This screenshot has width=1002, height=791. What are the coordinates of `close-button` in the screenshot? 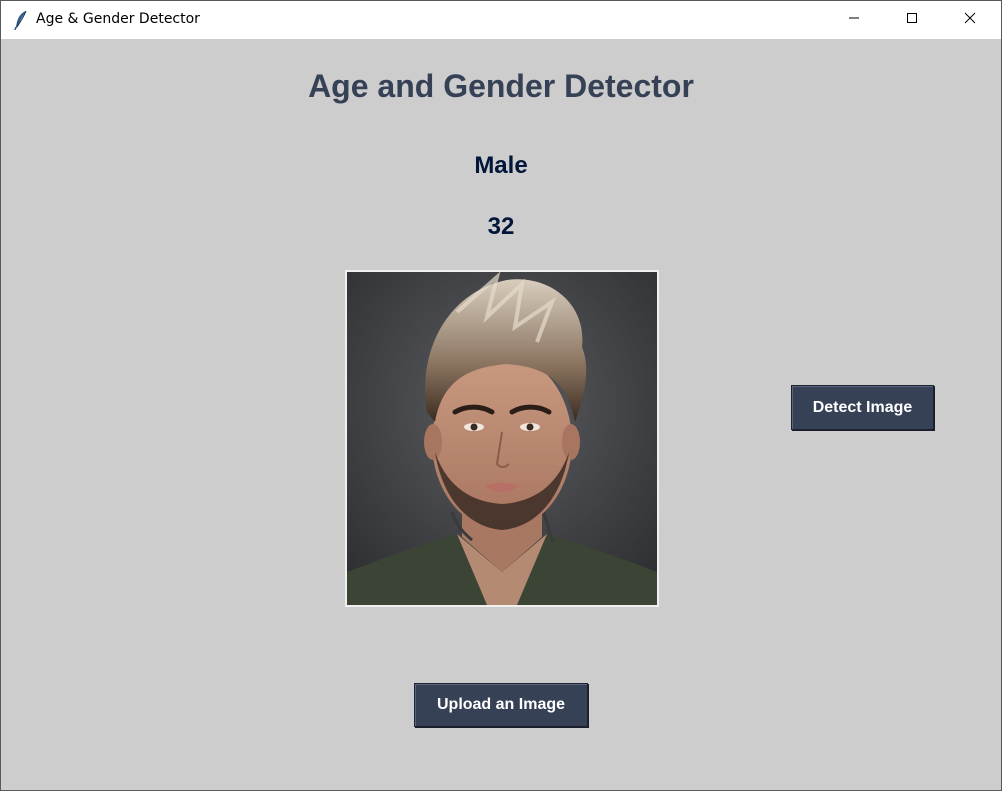 It's located at (970, 20).